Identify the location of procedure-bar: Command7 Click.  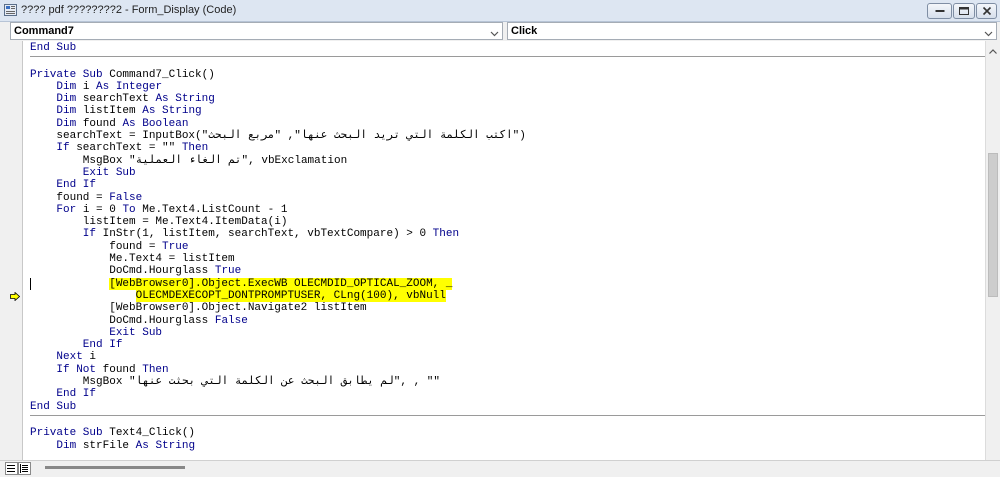
(500, 31).